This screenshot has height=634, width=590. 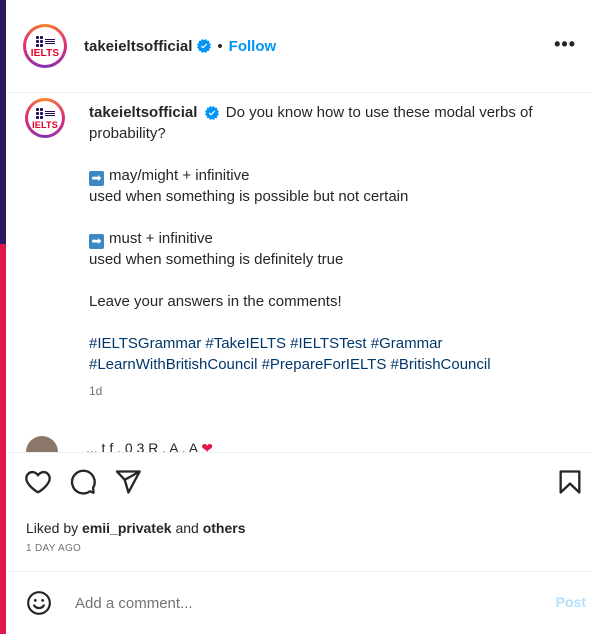 What do you see at coordinates (571, 602) in the screenshot?
I see `post-button: Post` at bounding box center [571, 602].